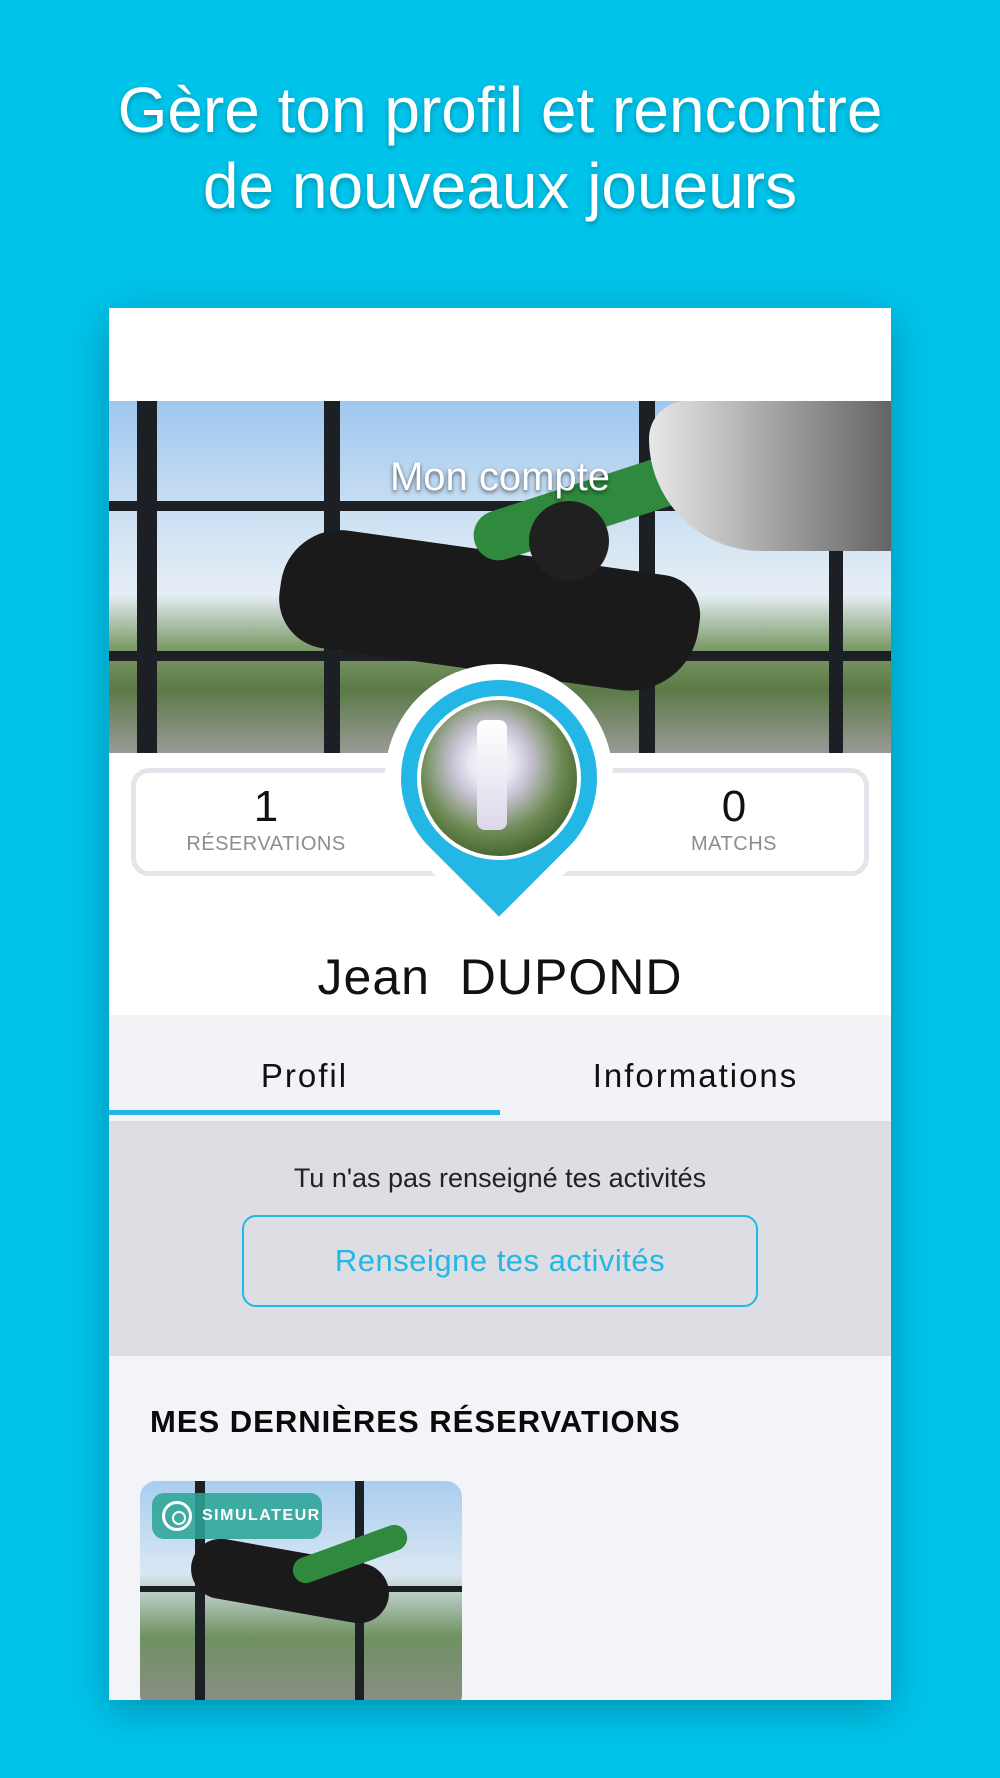  Describe the element at coordinates (500, 477) in the screenshot. I see `cover-title: Mon compte` at that location.